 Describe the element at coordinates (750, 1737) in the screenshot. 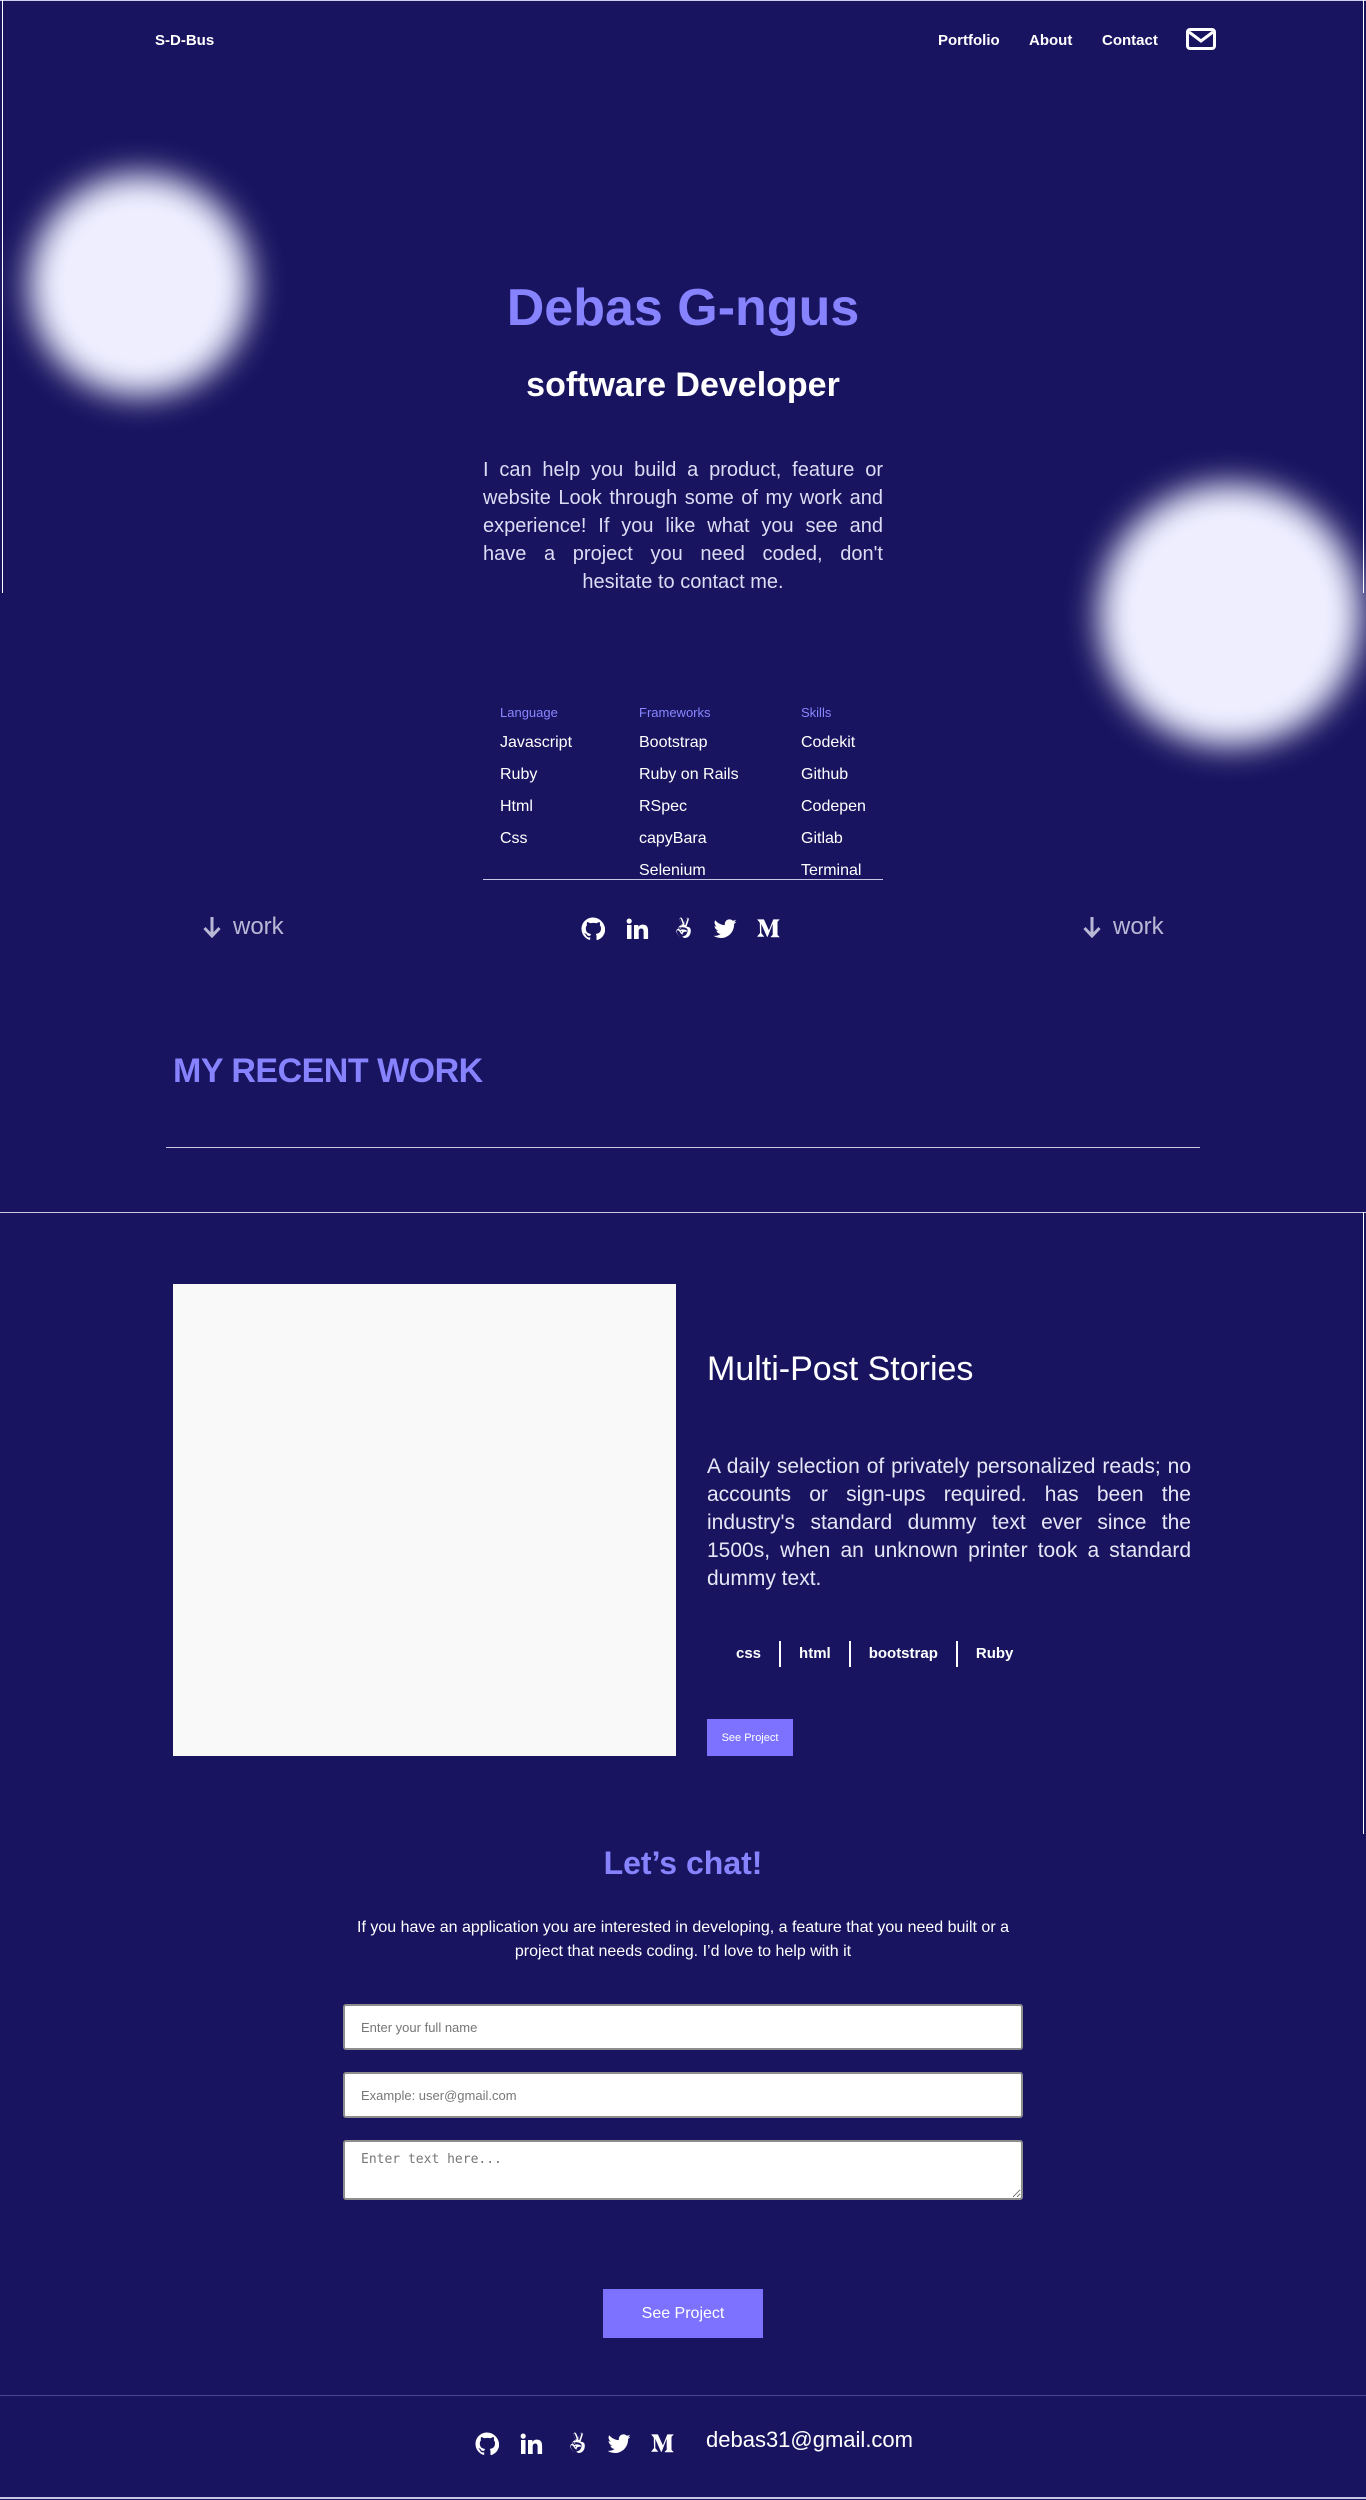

I see `see-project-button: See Project` at that location.